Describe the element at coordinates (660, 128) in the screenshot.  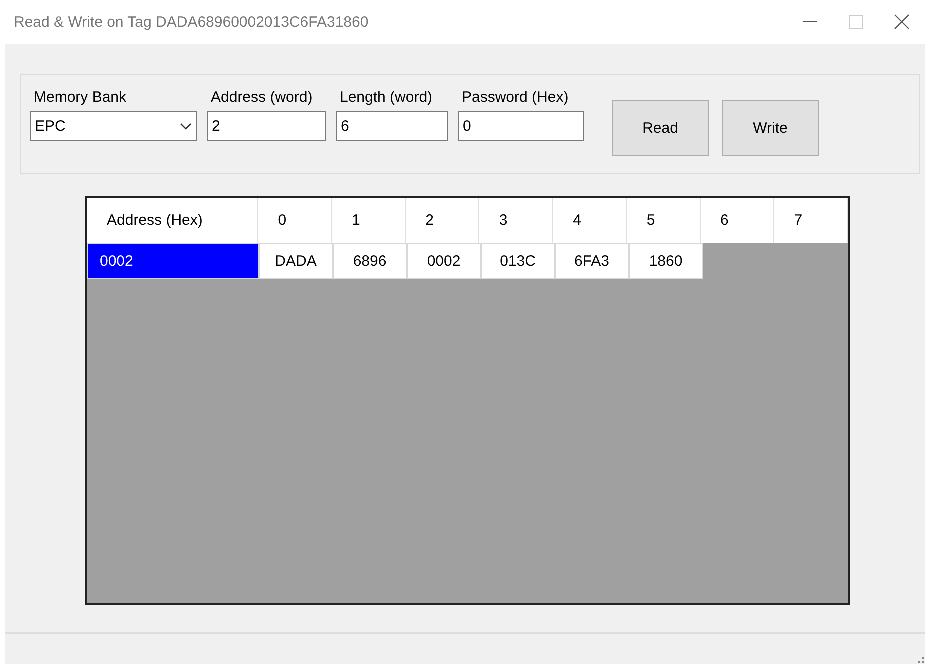
I see `action-button: Read` at that location.